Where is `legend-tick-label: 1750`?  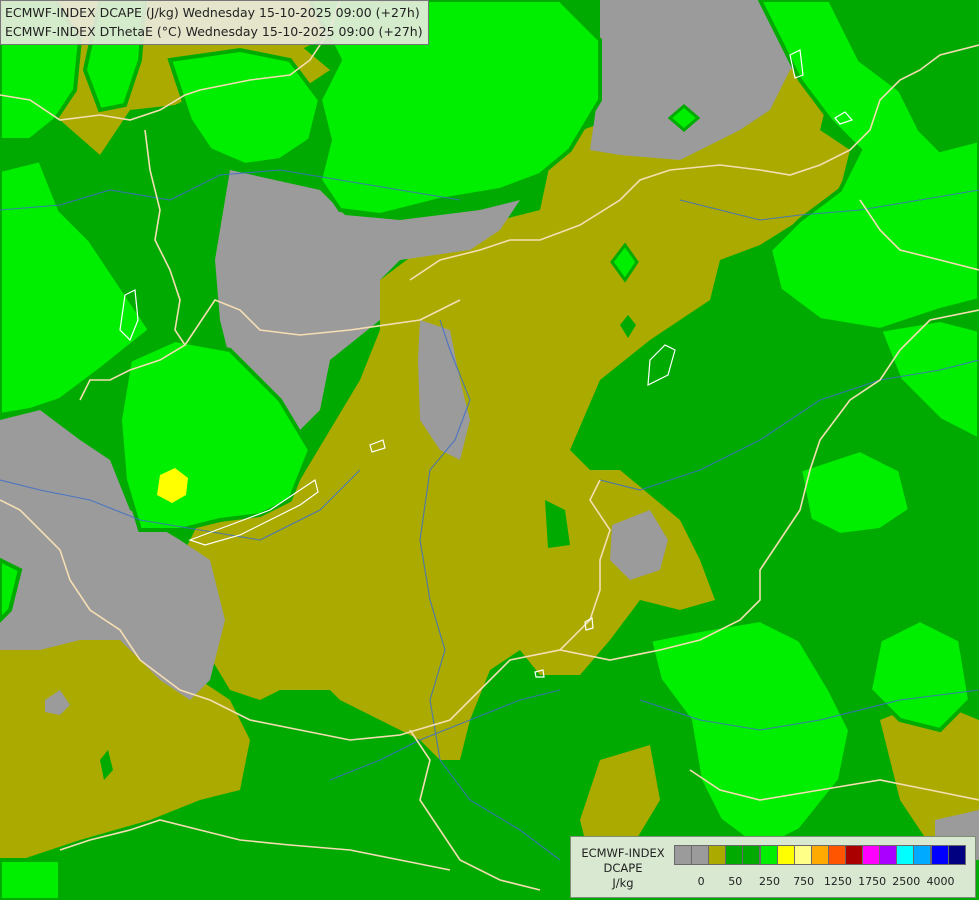 legend-tick-label: 1750 is located at coordinates (872, 881).